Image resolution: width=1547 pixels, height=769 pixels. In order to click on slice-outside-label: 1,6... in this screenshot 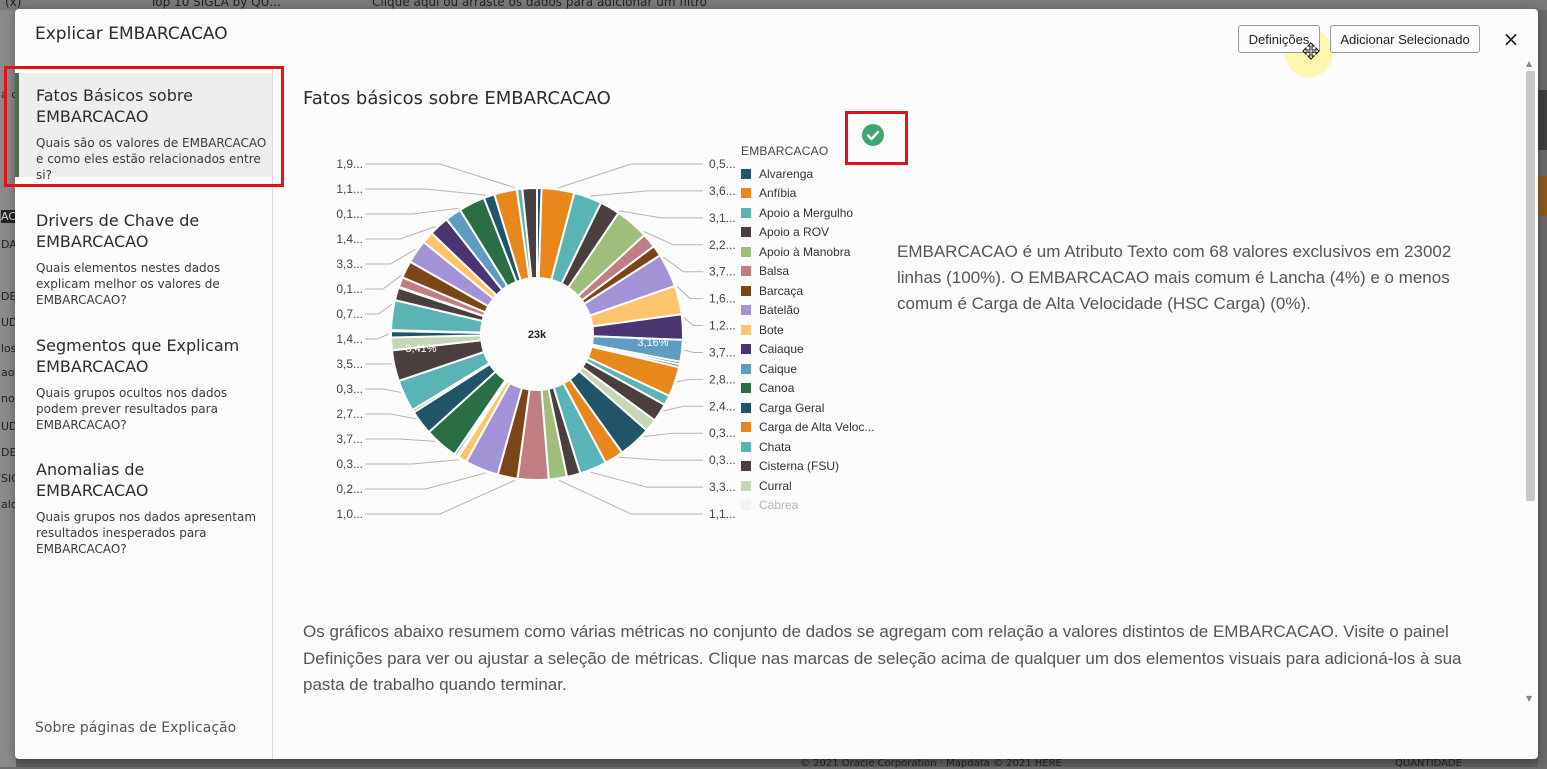, I will do `click(722, 299)`.